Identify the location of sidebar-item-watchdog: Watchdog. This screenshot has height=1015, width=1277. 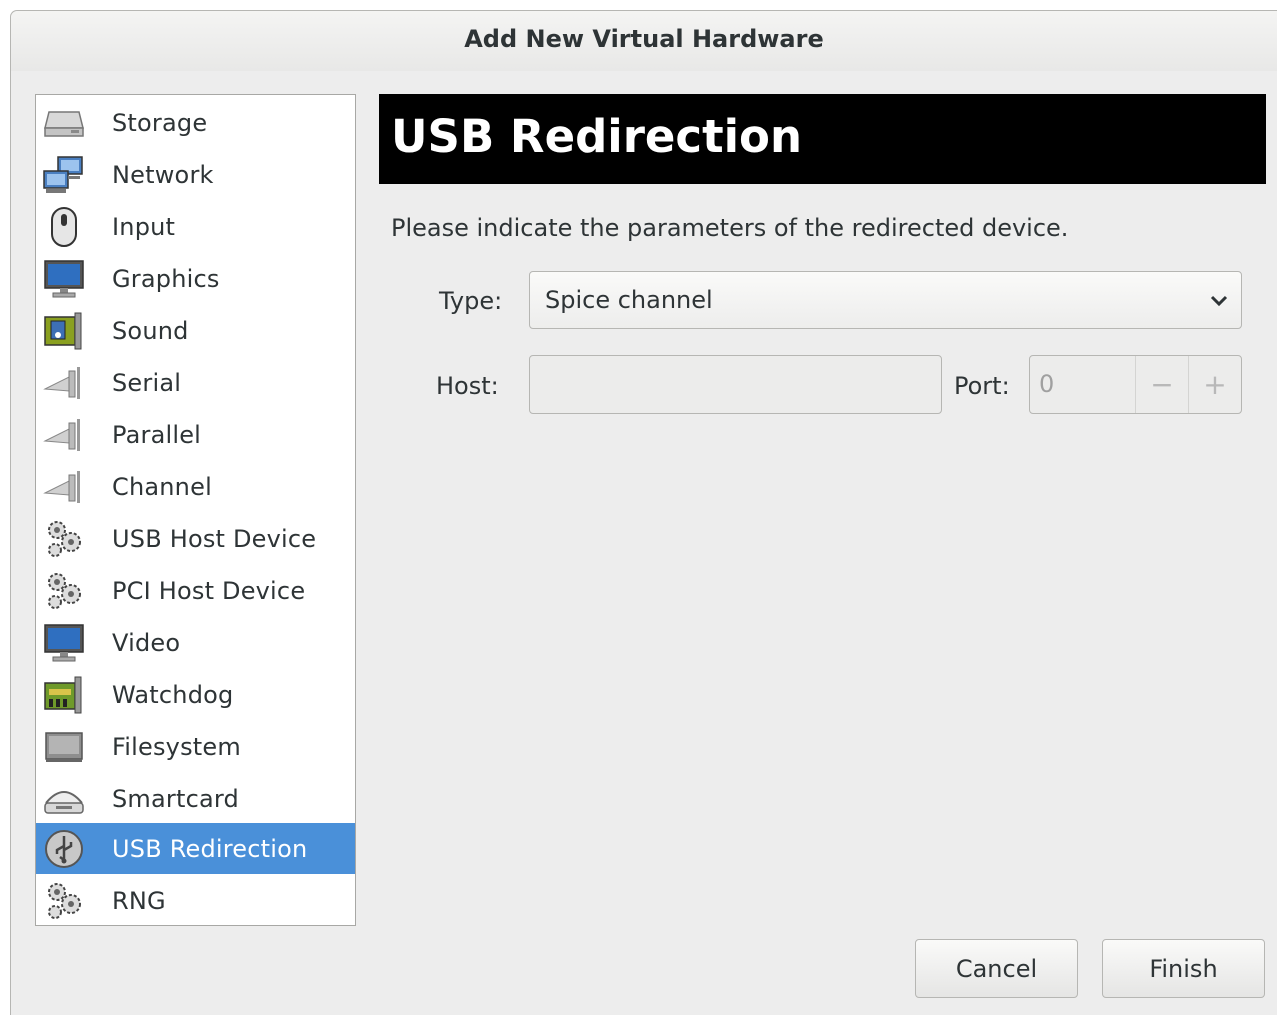
(195, 694).